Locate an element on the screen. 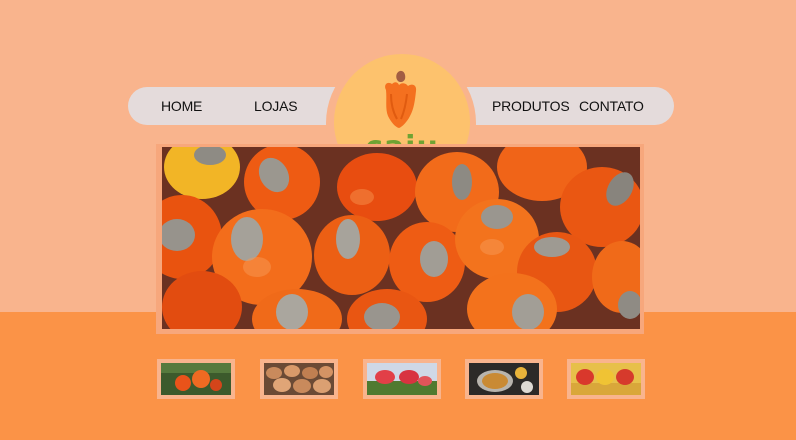 This screenshot has width=796, height=440. cashew-pile-photo is located at coordinates (299, 379).